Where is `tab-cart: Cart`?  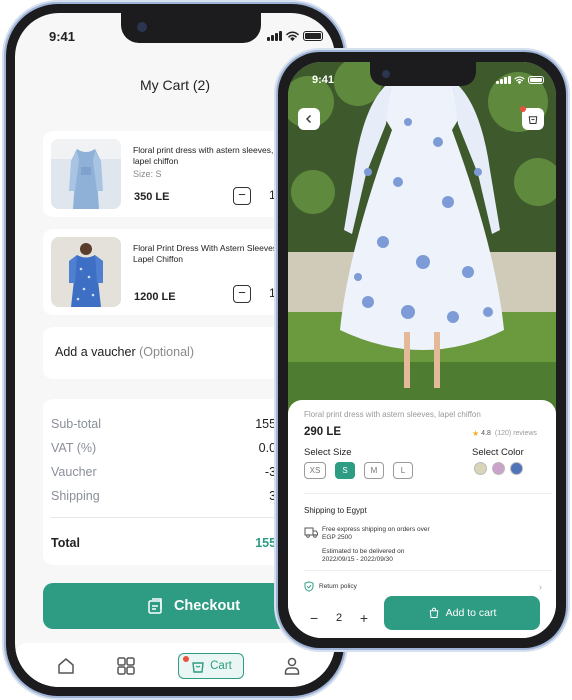 tab-cart: Cart is located at coordinates (211, 666).